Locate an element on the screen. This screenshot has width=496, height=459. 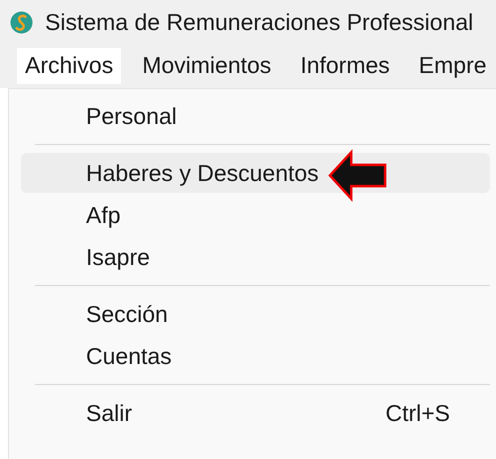
shortcut-label: Ctrl+S is located at coordinates (417, 413).